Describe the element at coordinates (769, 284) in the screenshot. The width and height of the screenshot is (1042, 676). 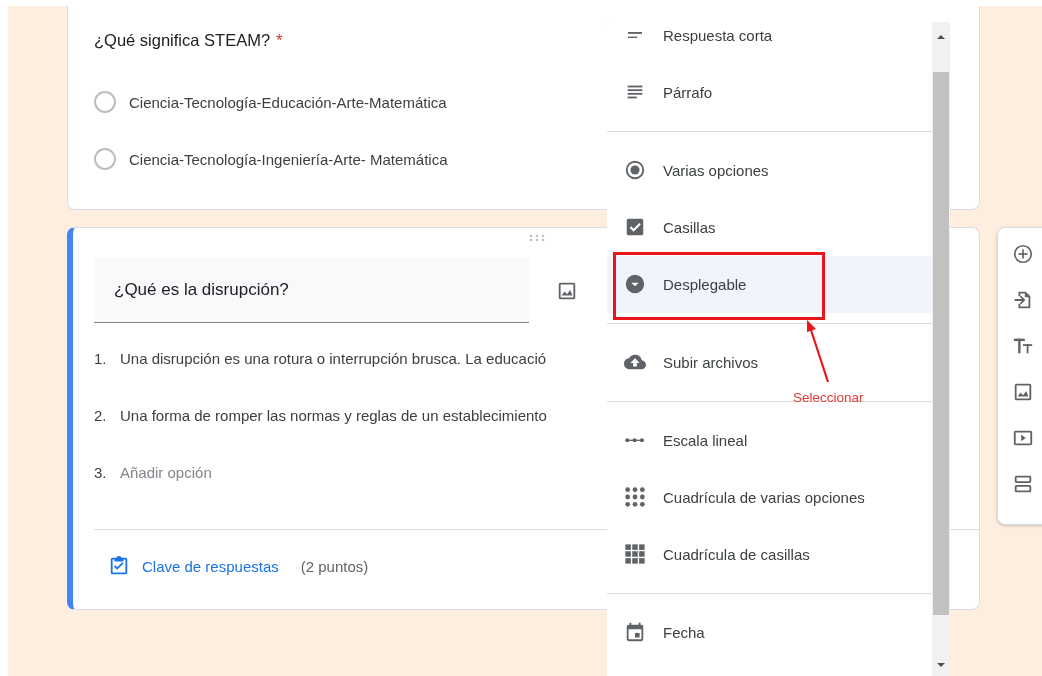
I see `menu-item: Desplegable` at that location.